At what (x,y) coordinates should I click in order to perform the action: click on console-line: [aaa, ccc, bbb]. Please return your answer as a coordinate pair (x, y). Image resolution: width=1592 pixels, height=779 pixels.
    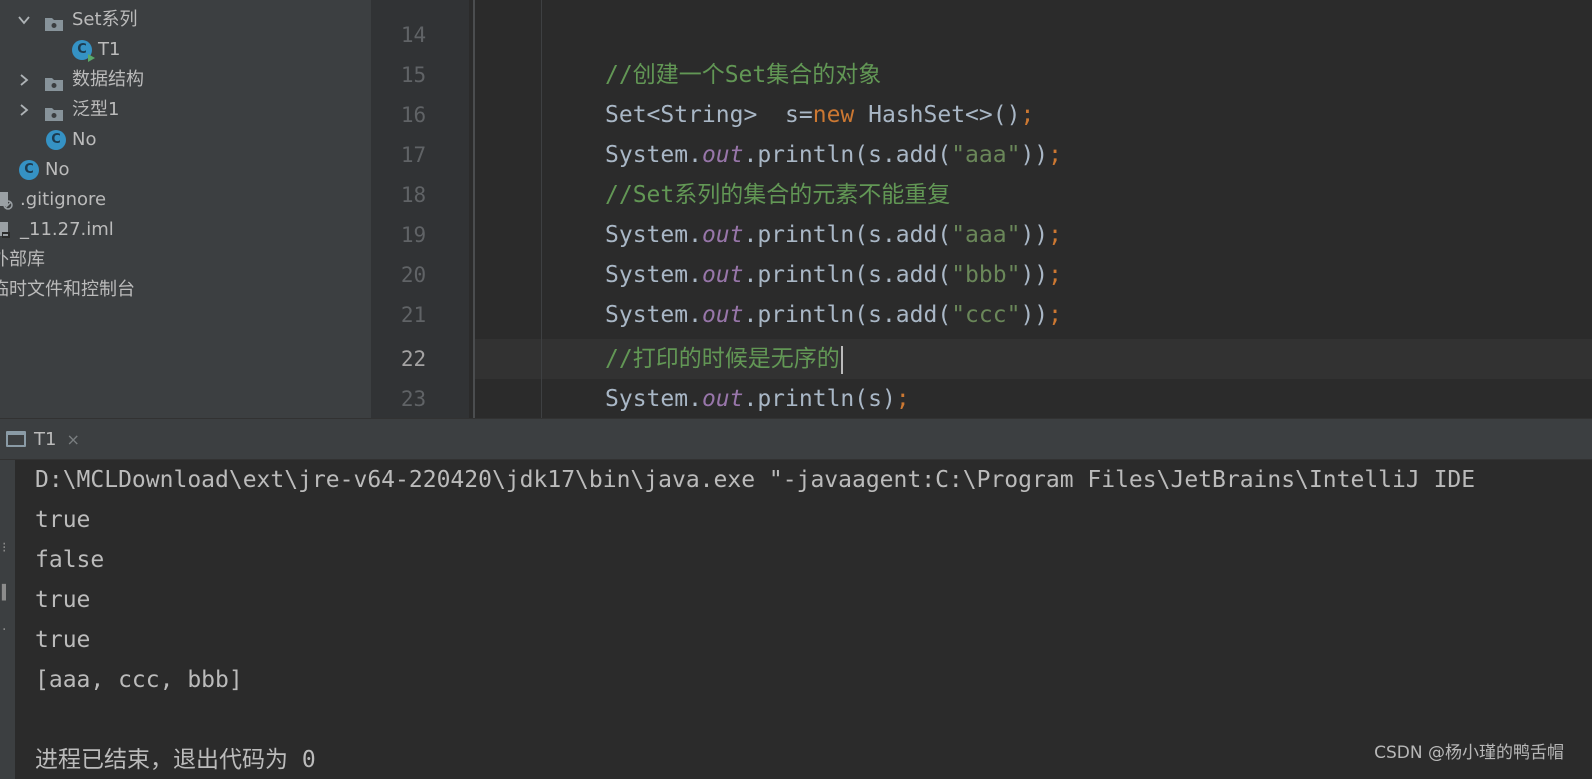
    Looking at the image, I should click on (139, 680).